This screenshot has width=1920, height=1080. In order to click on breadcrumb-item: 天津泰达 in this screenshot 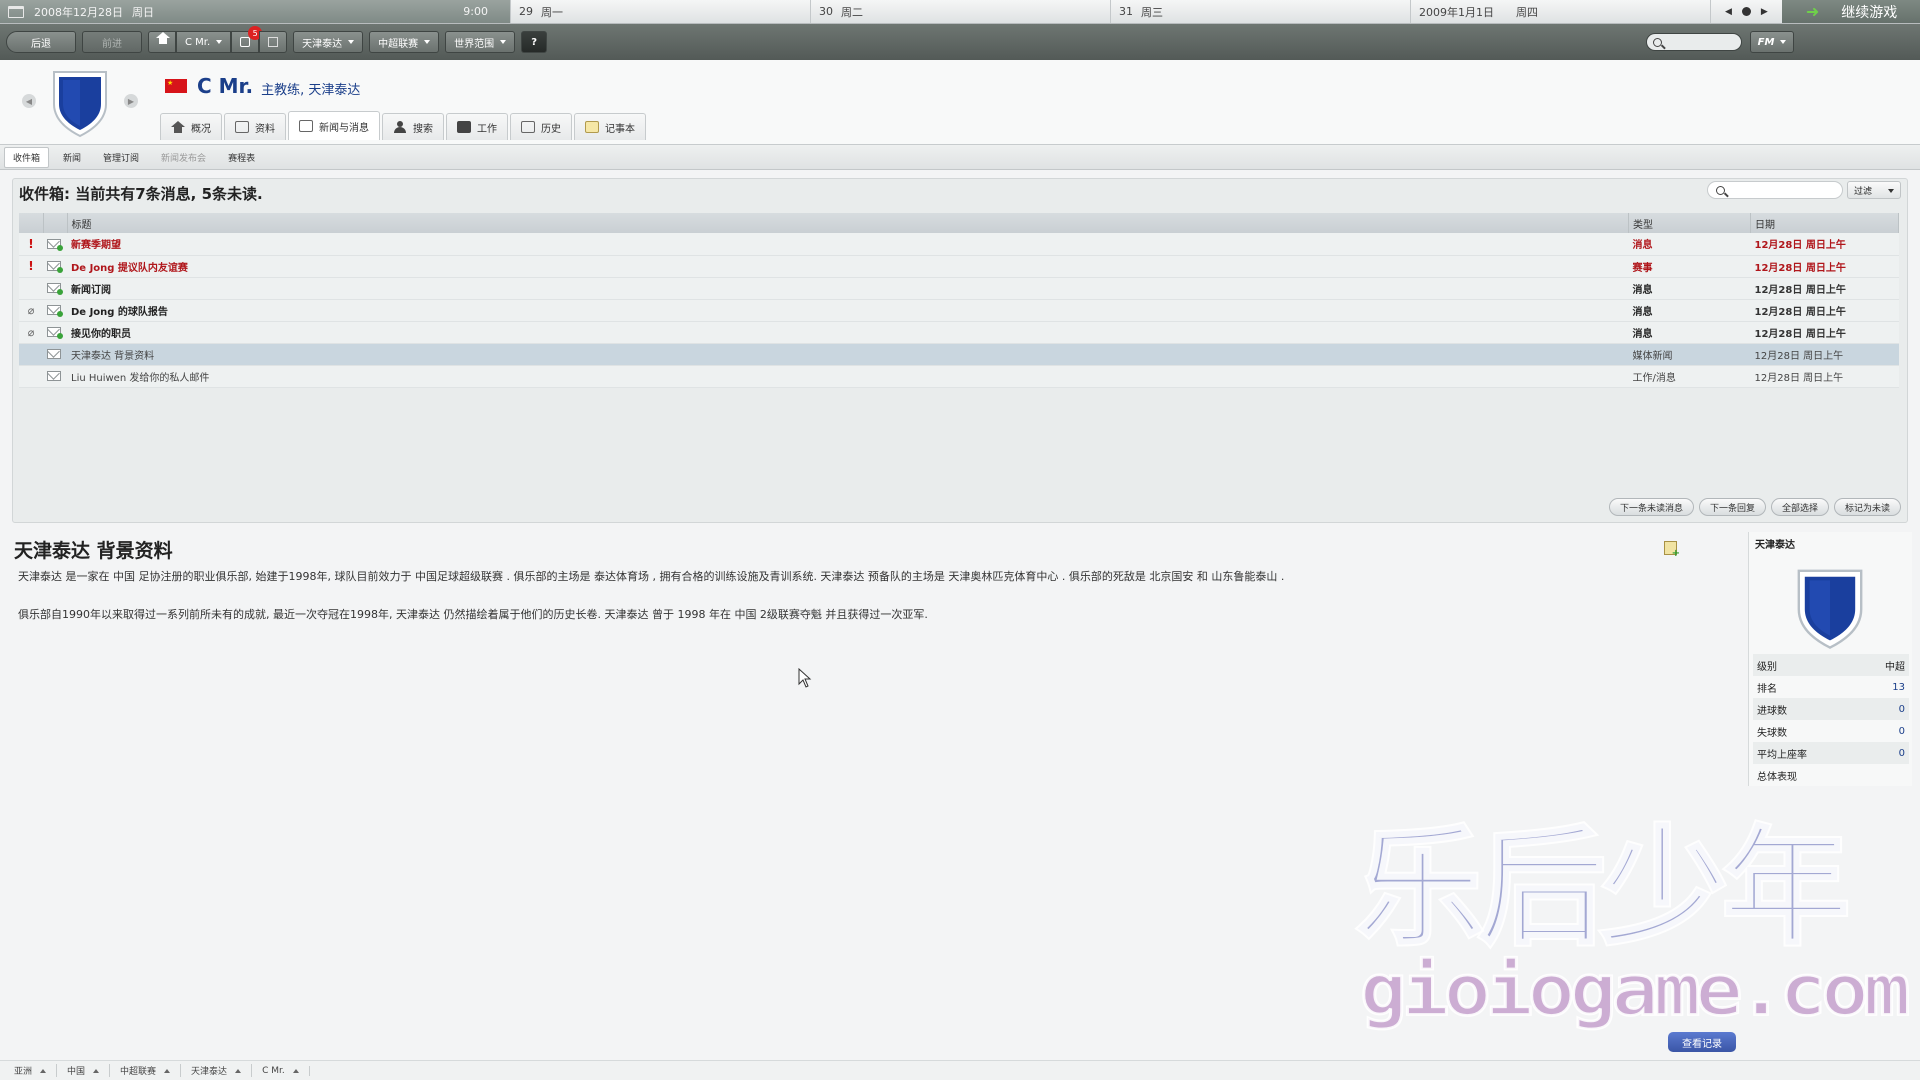, I will do `click(220, 1070)`.